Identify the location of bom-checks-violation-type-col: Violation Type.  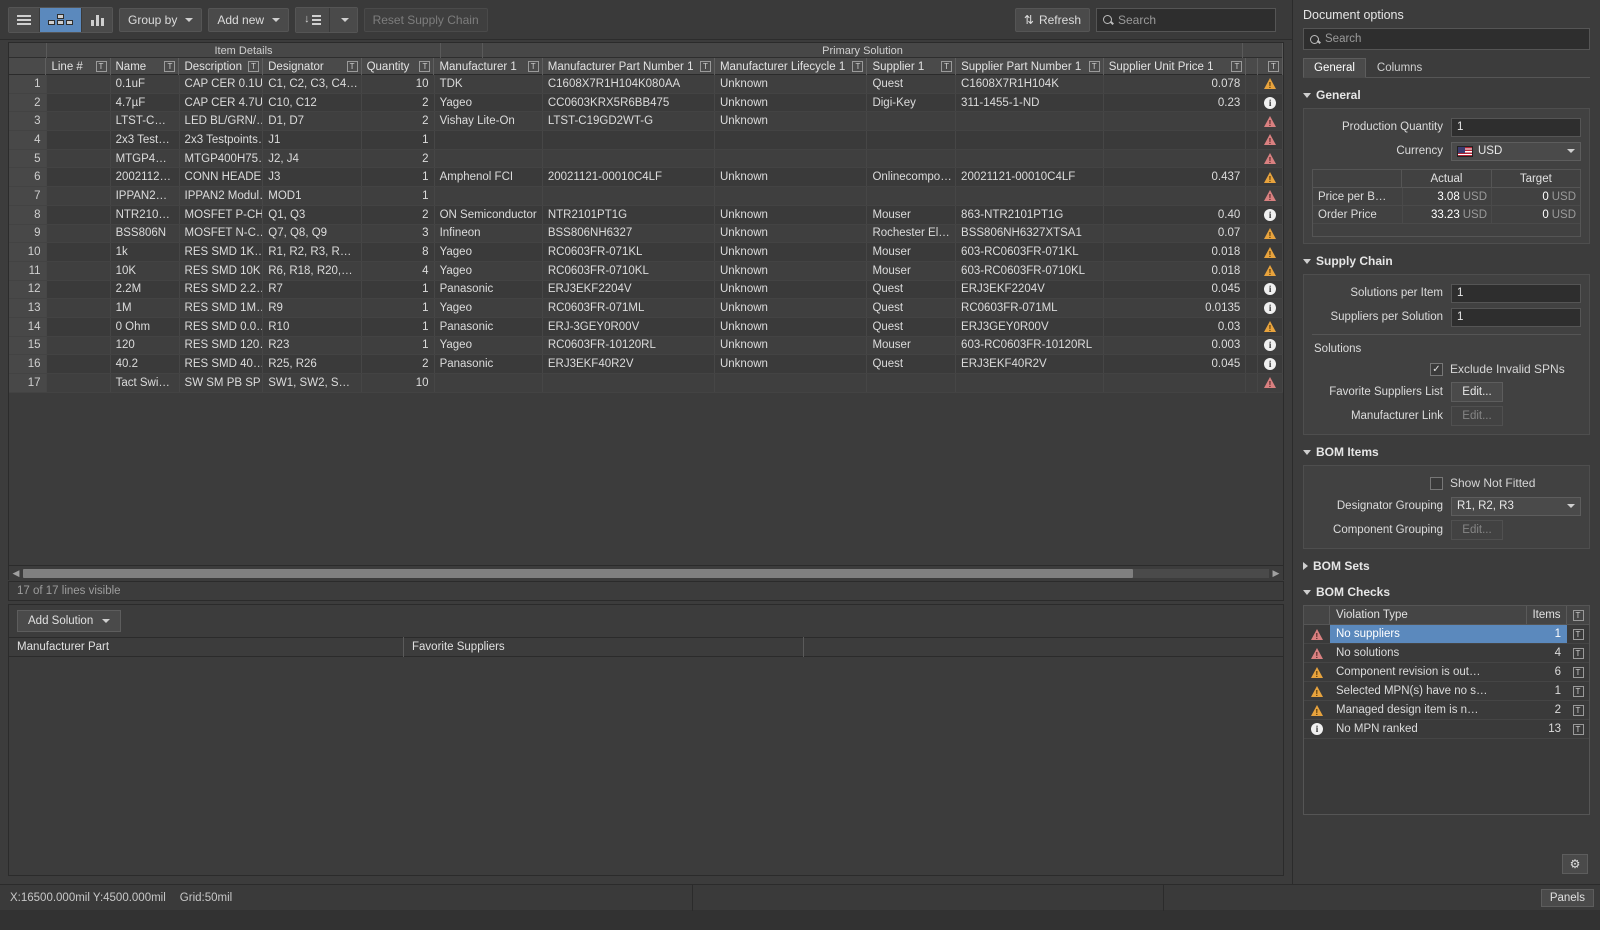
(1428, 615).